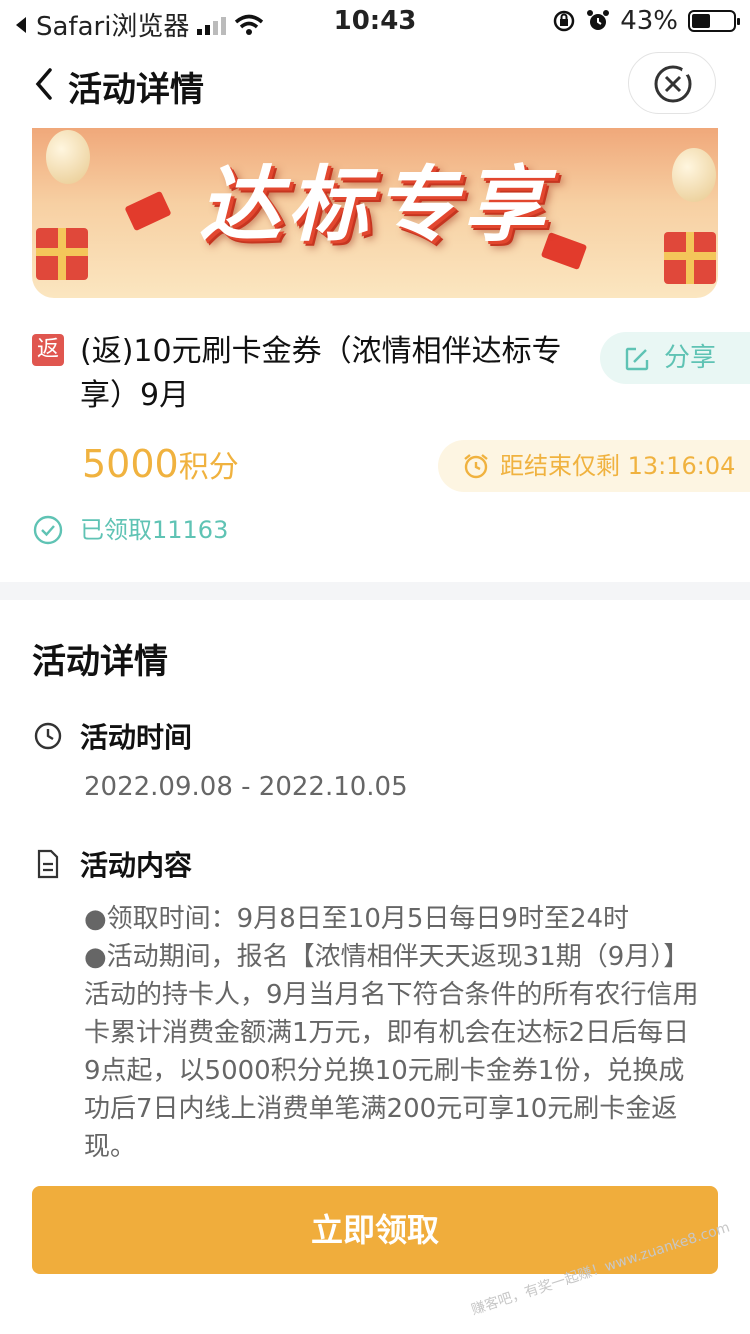  Describe the element at coordinates (100, 662) in the screenshot. I see `details-section-title: 活动详情` at that location.